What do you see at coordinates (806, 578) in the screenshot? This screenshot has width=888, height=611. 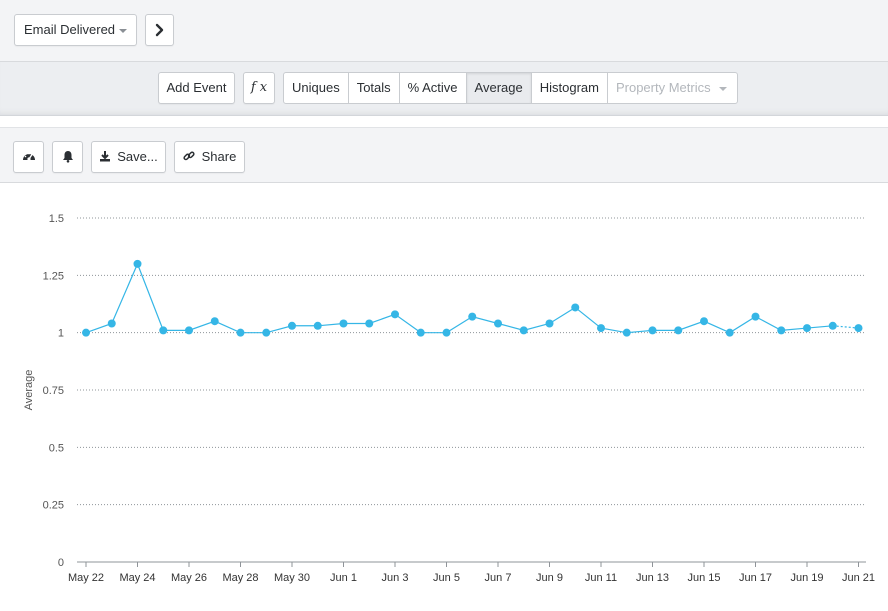 I see `x-tick-label: Jun 19` at bounding box center [806, 578].